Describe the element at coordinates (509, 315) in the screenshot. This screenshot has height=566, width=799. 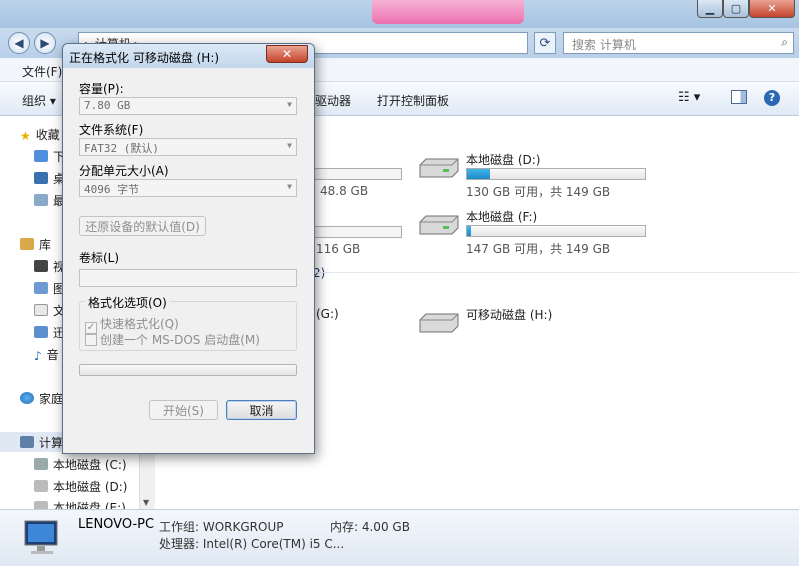
I see `drive-name: 可移动磁盘 (H:)` at that location.